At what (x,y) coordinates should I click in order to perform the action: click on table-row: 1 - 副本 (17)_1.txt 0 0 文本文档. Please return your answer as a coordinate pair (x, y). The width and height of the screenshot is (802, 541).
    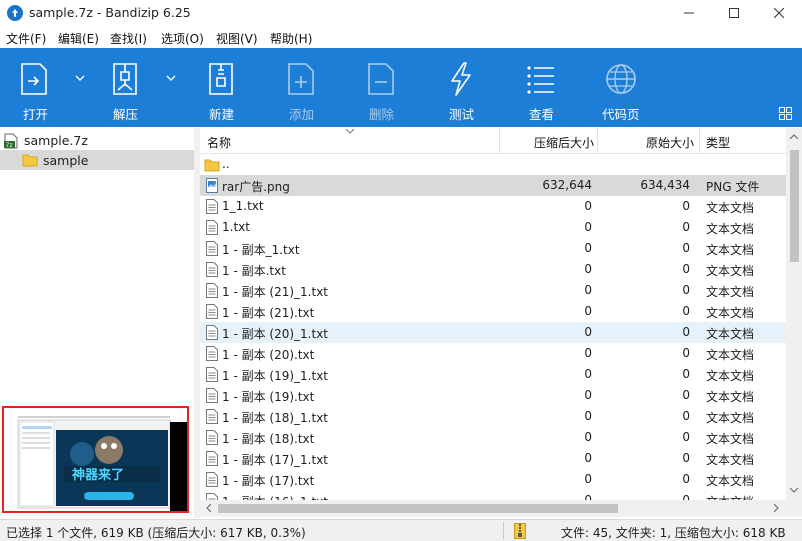
    Looking at the image, I should click on (493, 458).